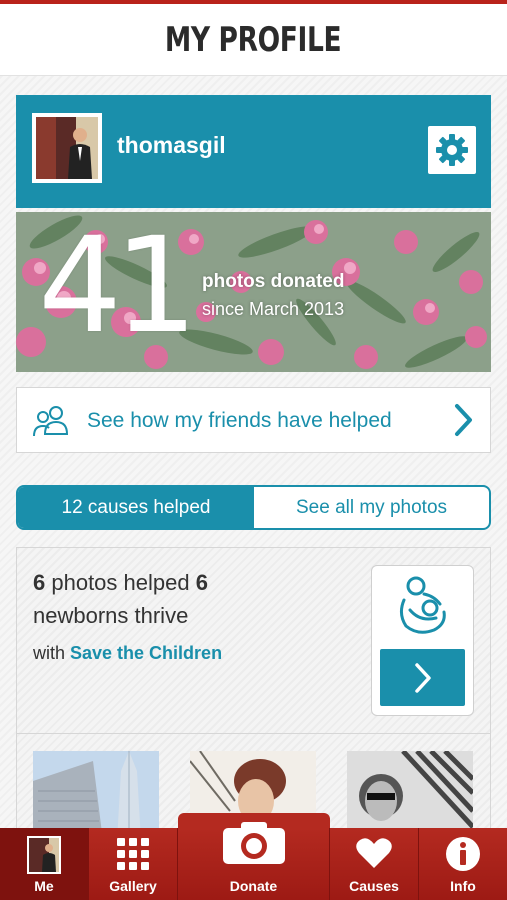 This screenshot has width=507, height=900. Describe the element at coordinates (52, 653) in the screenshot. I see `with-label: with` at that location.